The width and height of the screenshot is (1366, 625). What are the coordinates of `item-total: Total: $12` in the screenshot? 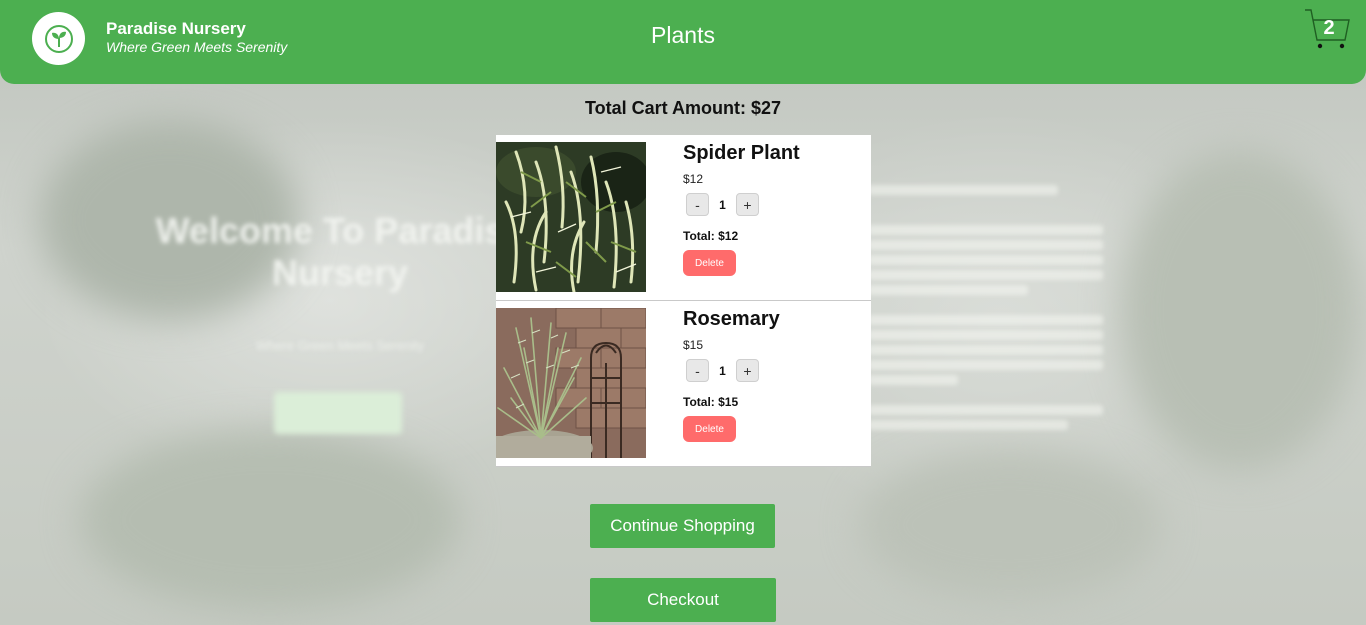 It's located at (711, 236).